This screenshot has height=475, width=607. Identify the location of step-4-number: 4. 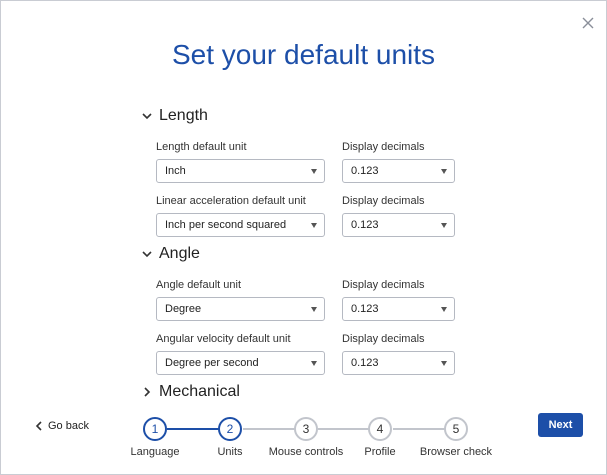
(380, 429).